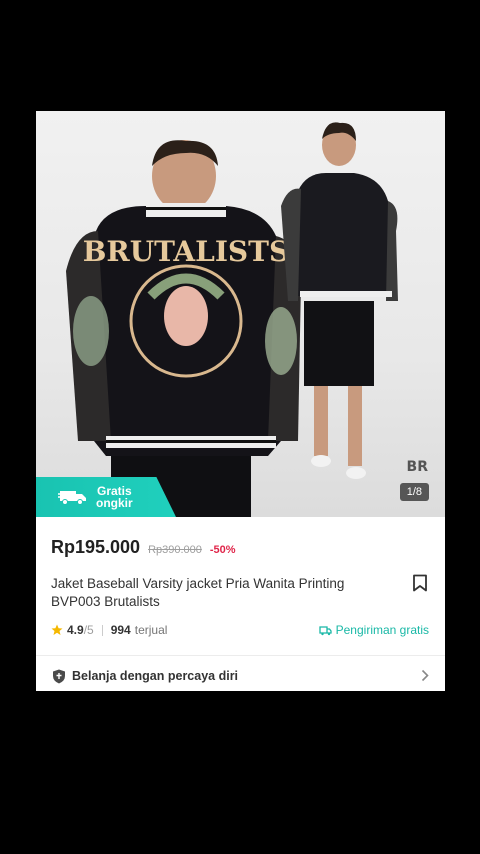 This screenshot has width=480, height=854. Describe the element at coordinates (151, 630) in the screenshot. I see `sold-label: terjual` at that location.